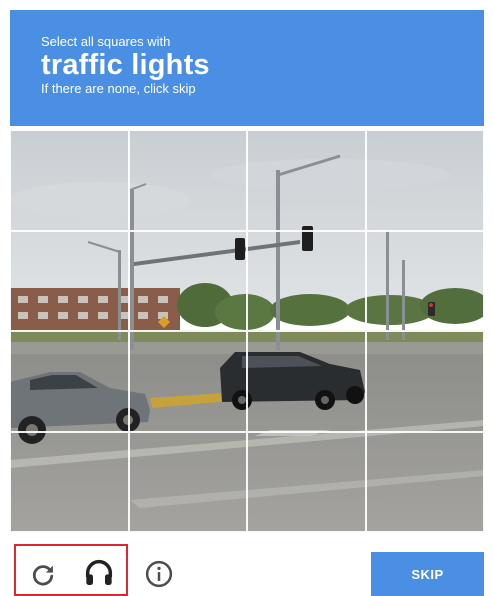 This screenshot has height=596, width=494. Describe the element at coordinates (106, 41) in the screenshot. I see `instruction-text: Select all squares with` at that location.